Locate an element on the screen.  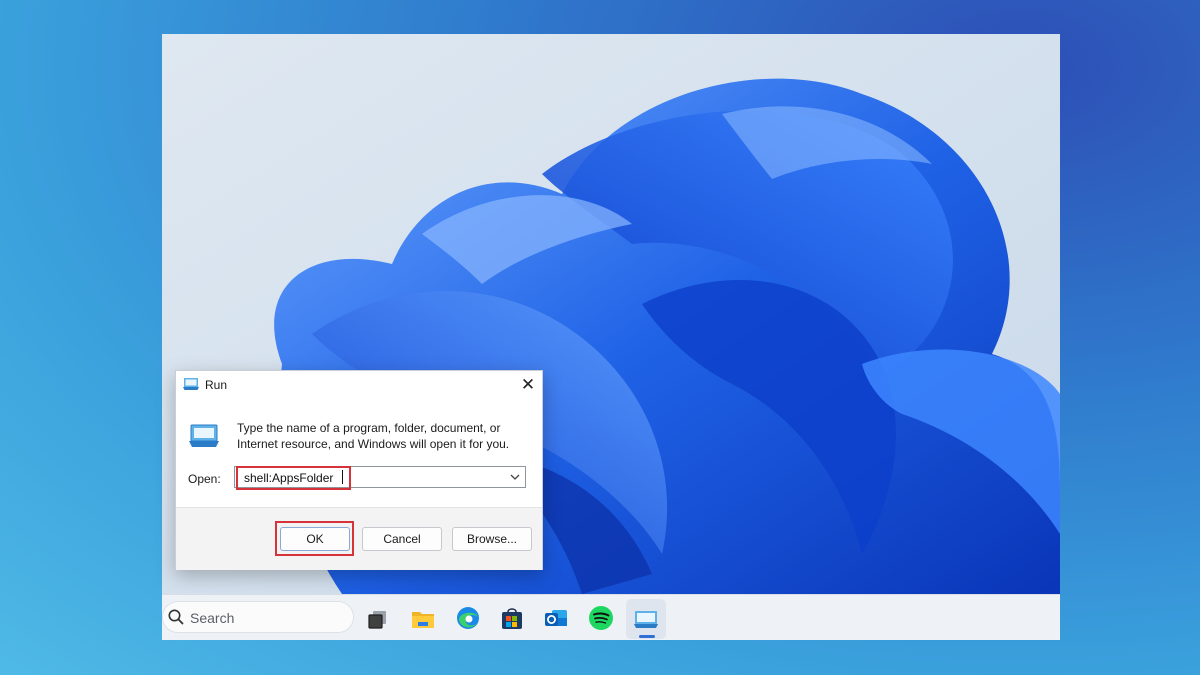
close-button: ✕ is located at coordinates (528, 385).